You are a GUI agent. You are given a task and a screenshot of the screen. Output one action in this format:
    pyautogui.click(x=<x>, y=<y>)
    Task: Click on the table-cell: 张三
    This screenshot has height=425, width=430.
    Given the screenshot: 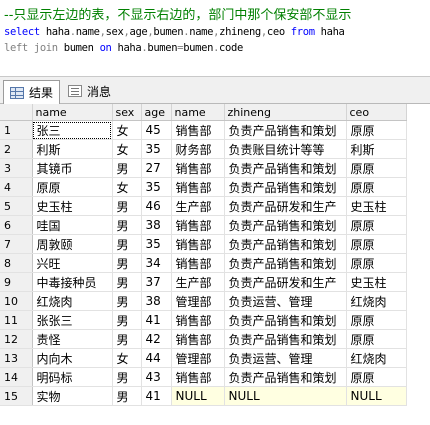 What is the action you would take?
    pyautogui.click(x=72, y=130)
    